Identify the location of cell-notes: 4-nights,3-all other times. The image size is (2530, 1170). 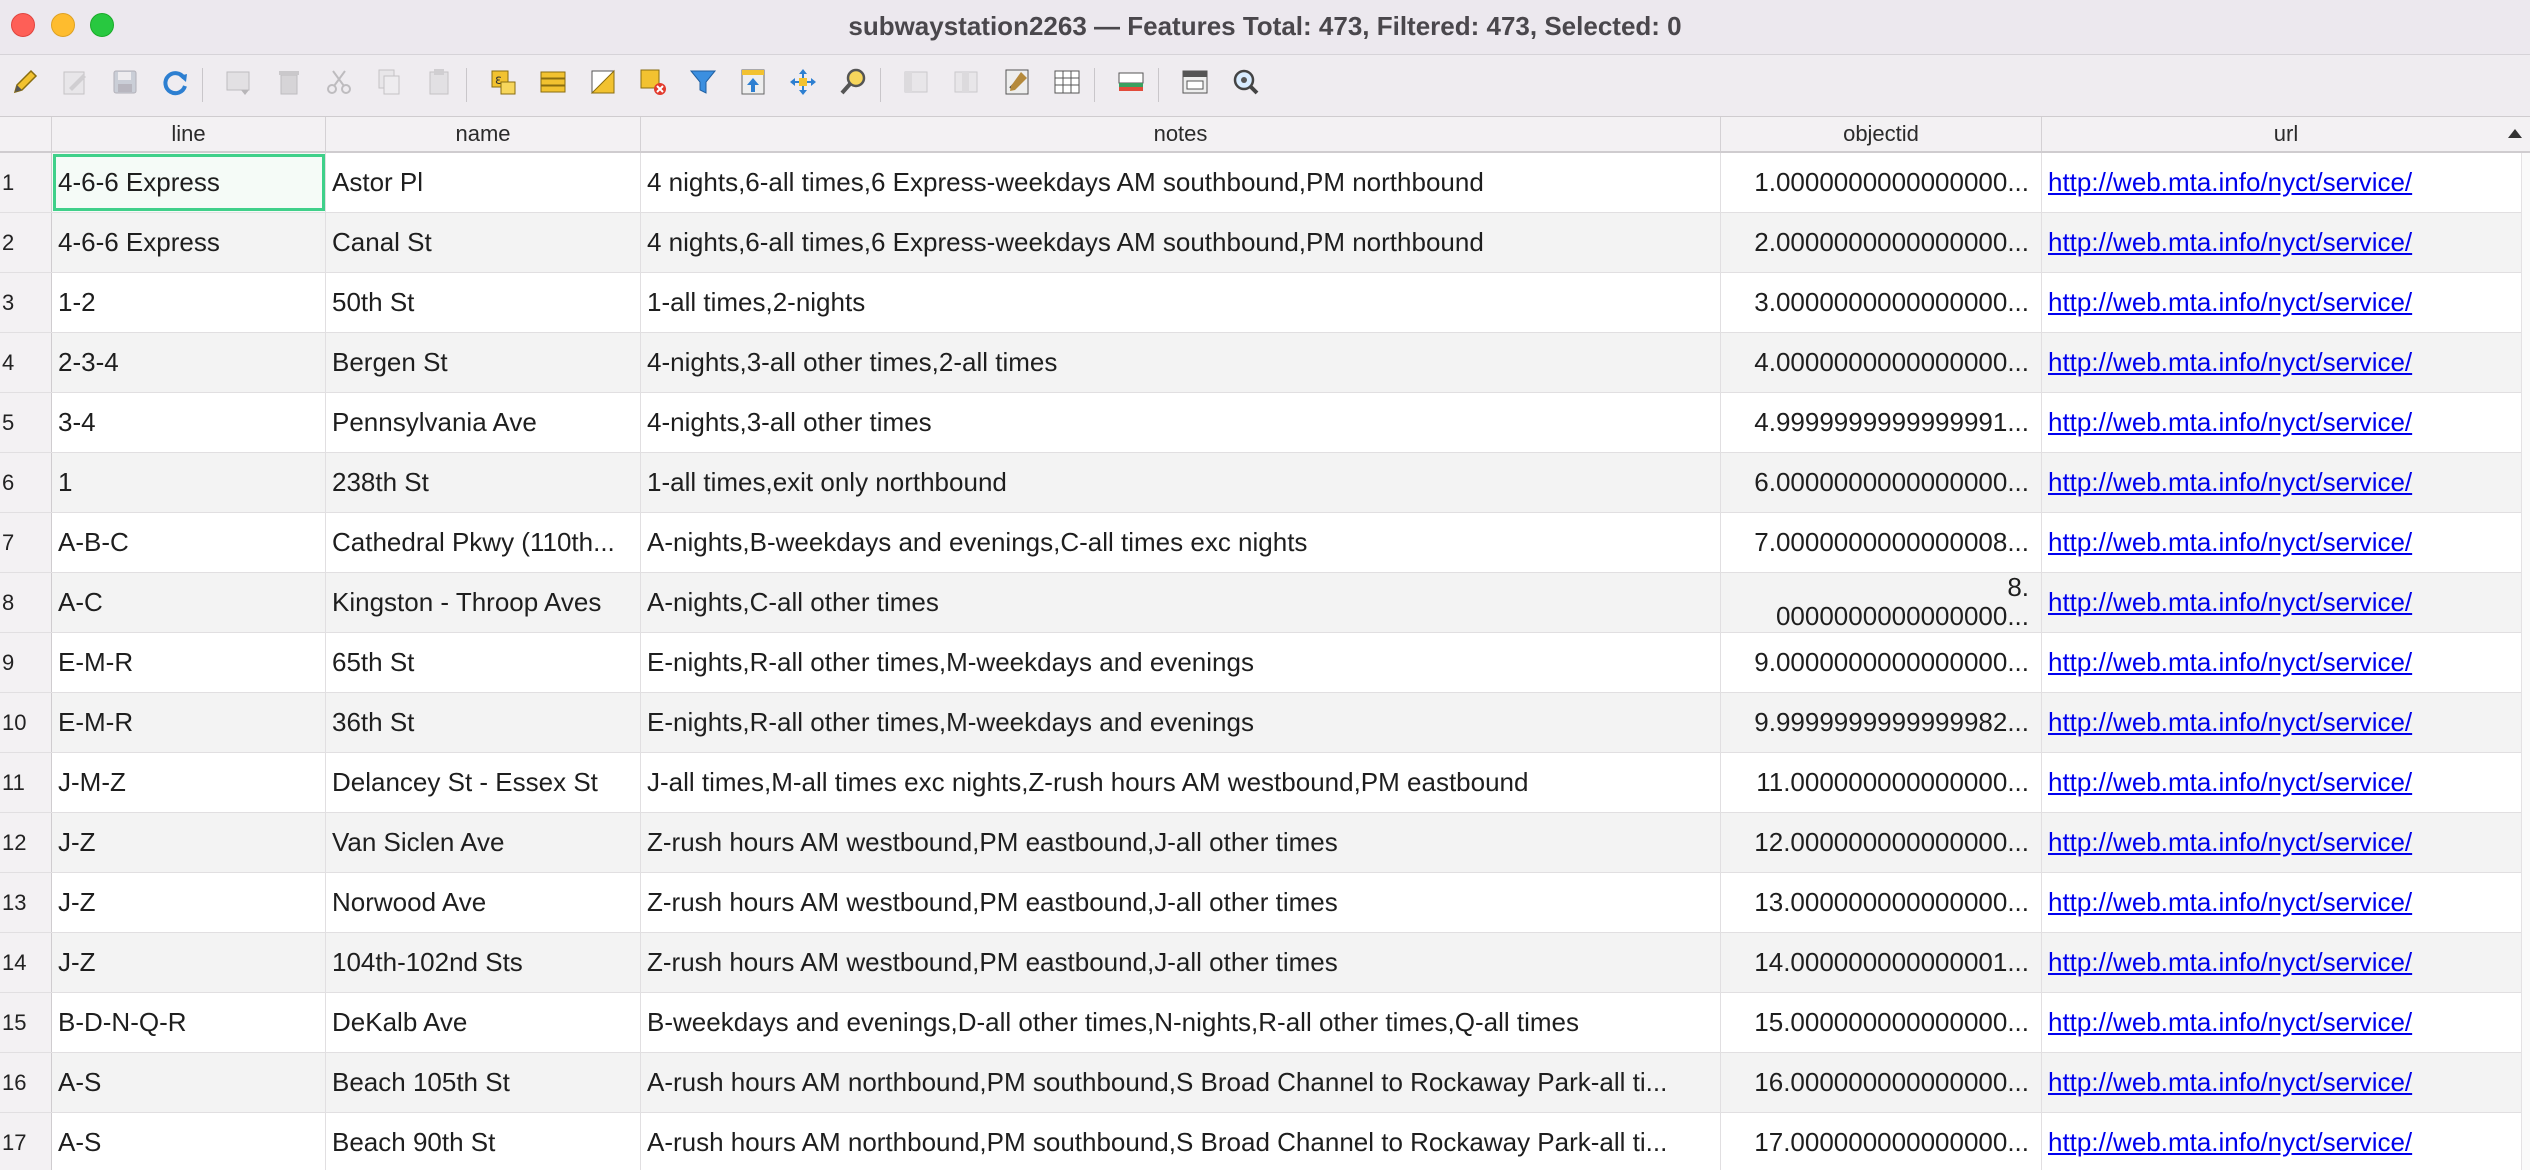
(1181, 422).